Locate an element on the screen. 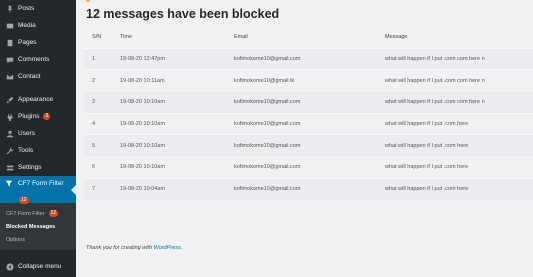 The width and height of the screenshot is (533, 277). notice-accent is located at coordinates (88, 1).